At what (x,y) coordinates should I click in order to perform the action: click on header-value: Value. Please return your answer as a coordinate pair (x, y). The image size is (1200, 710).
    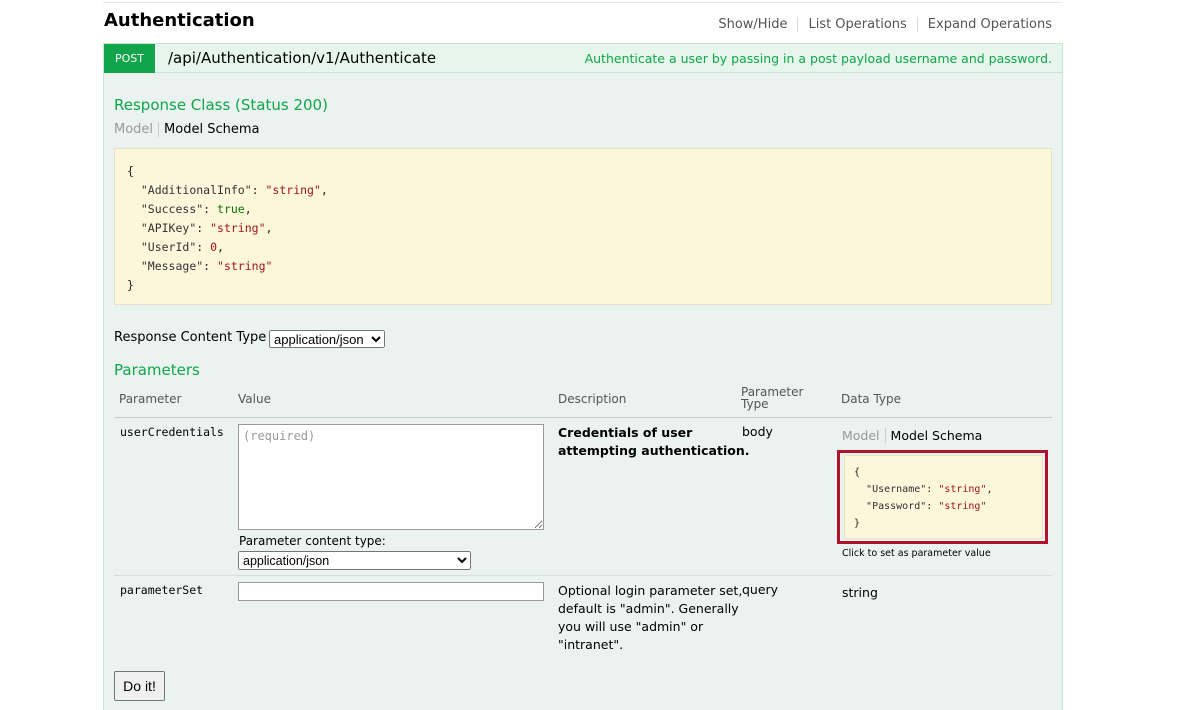
    Looking at the image, I should click on (254, 399).